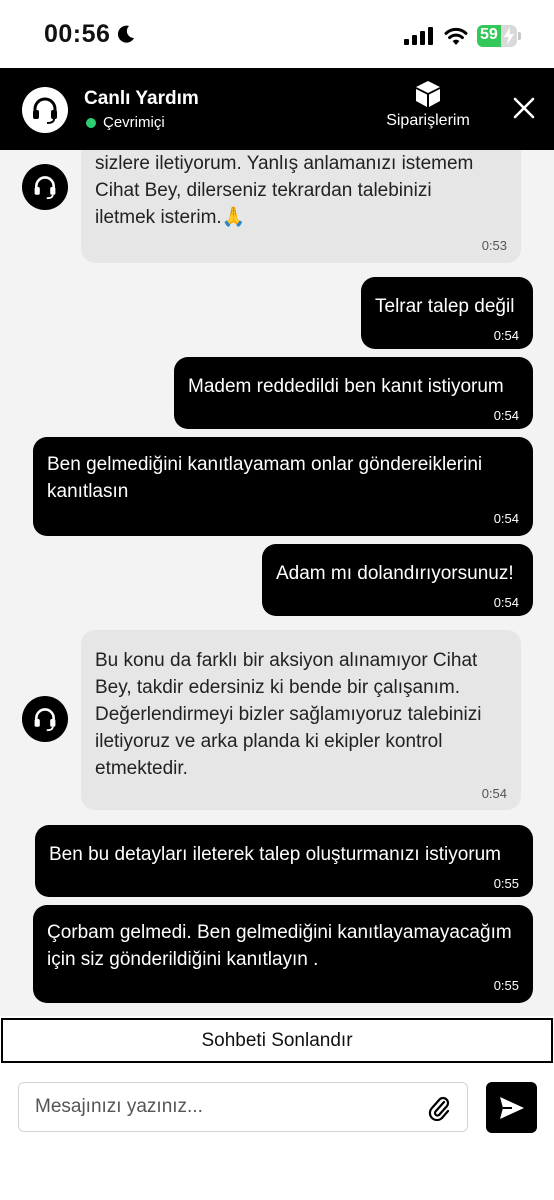 The width and height of the screenshot is (554, 1200). What do you see at coordinates (456, 36) in the screenshot?
I see `wifi-icon` at bounding box center [456, 36].